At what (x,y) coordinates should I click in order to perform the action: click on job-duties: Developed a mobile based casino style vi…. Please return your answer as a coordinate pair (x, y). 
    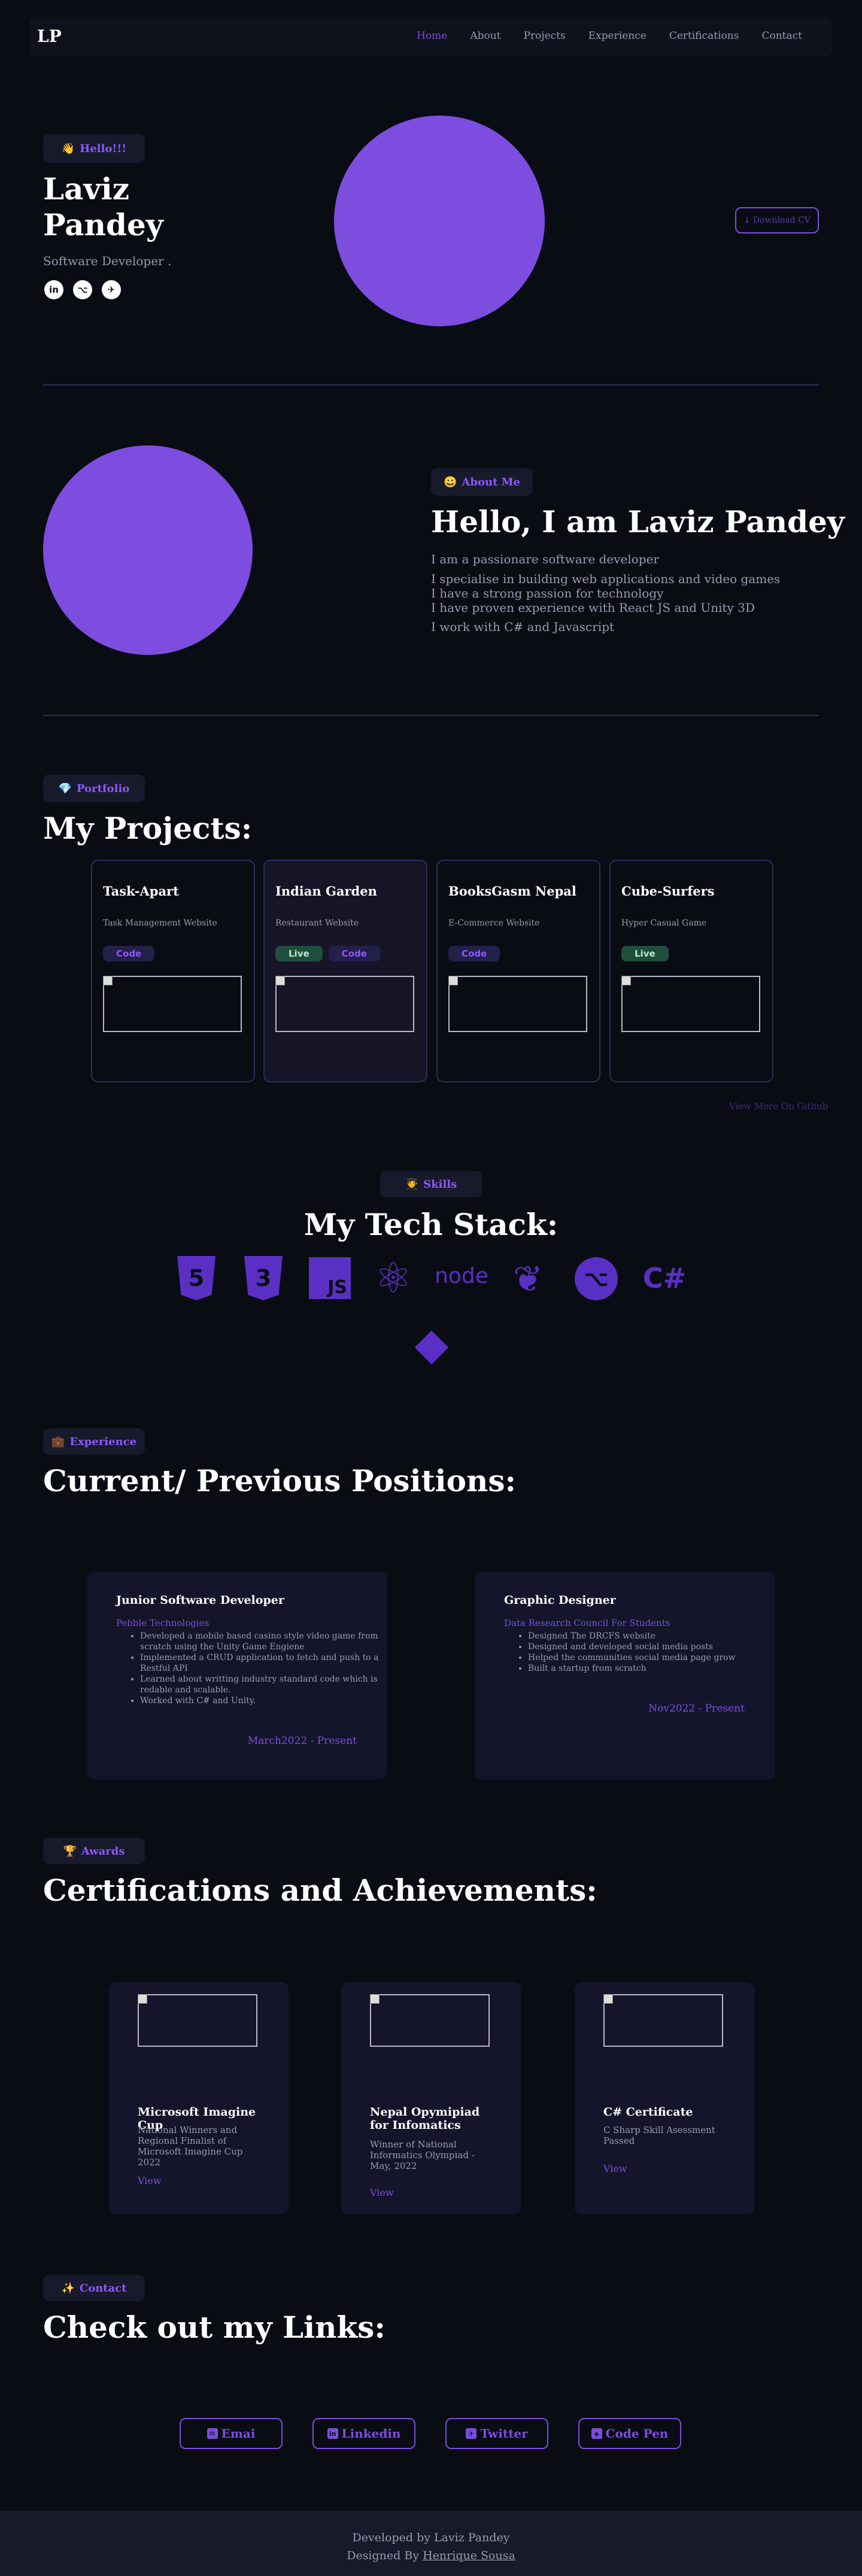
    Looking at the image, I should click on (251, 1668).